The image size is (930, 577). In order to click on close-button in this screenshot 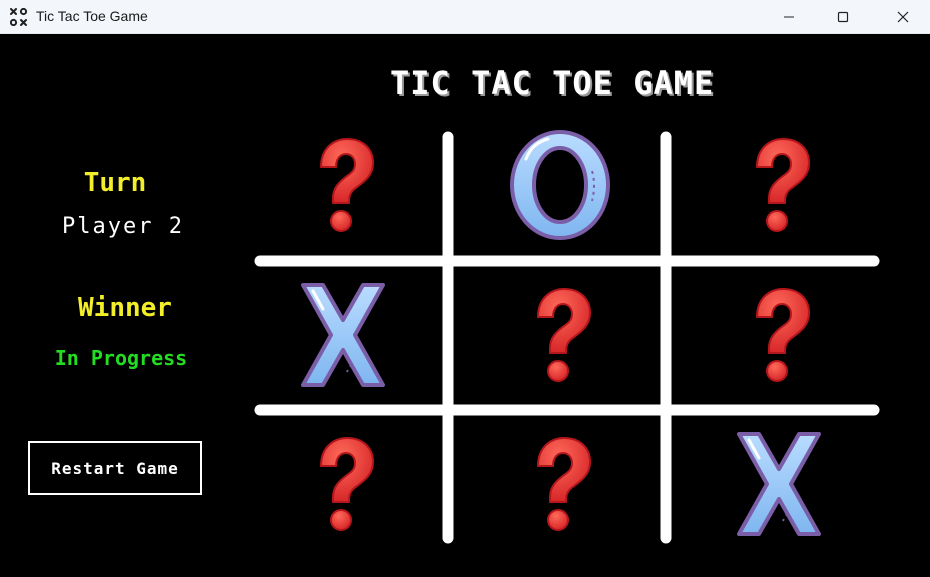, I will do `click(903, 17)`.